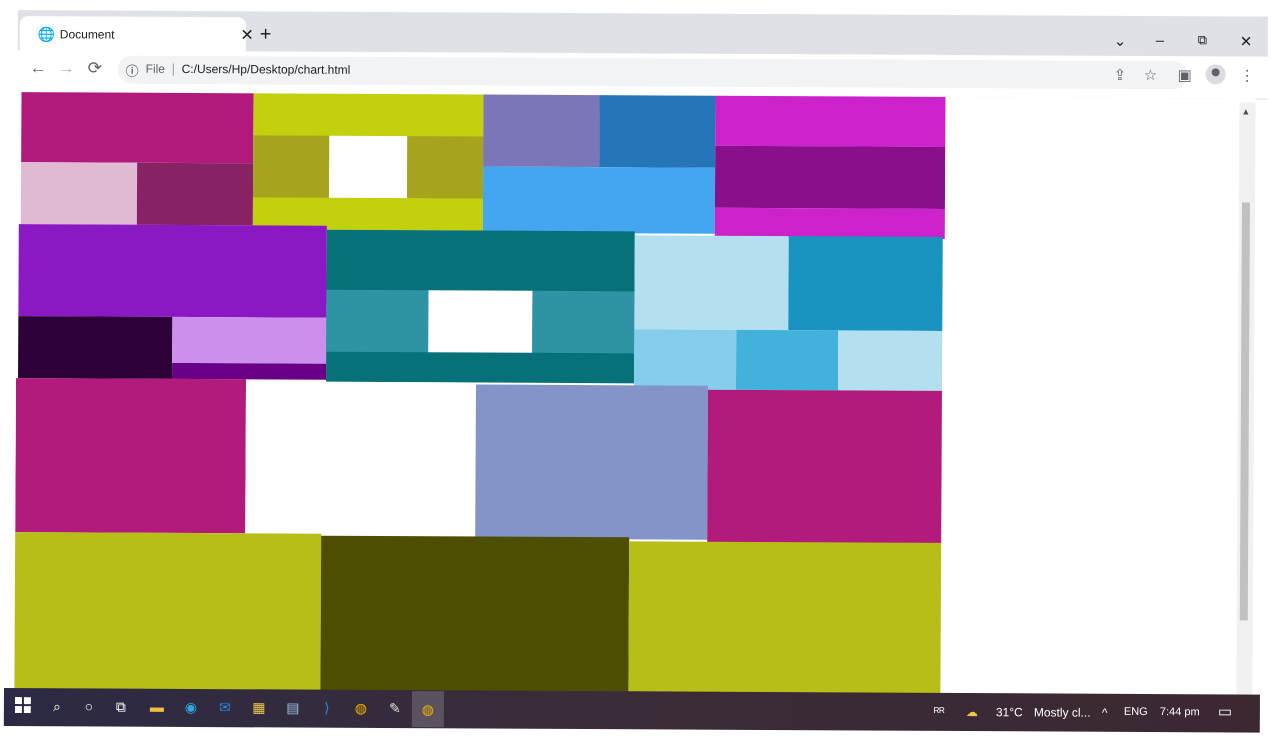 Image resolution: width=1272 pixels, height=755 pixels. What do you see at coordinates (1151, 75) in the screenshot?
I see `bookmark-star-icon: ☆` at bounding box center [1151, 75].